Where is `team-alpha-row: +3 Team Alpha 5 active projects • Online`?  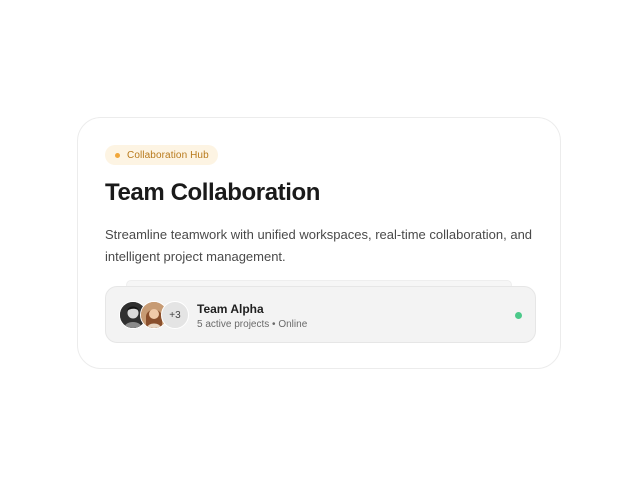
team-alpha-row: +3 Team Alpha 5 active projects • Online is located at coordinates (320, 314).